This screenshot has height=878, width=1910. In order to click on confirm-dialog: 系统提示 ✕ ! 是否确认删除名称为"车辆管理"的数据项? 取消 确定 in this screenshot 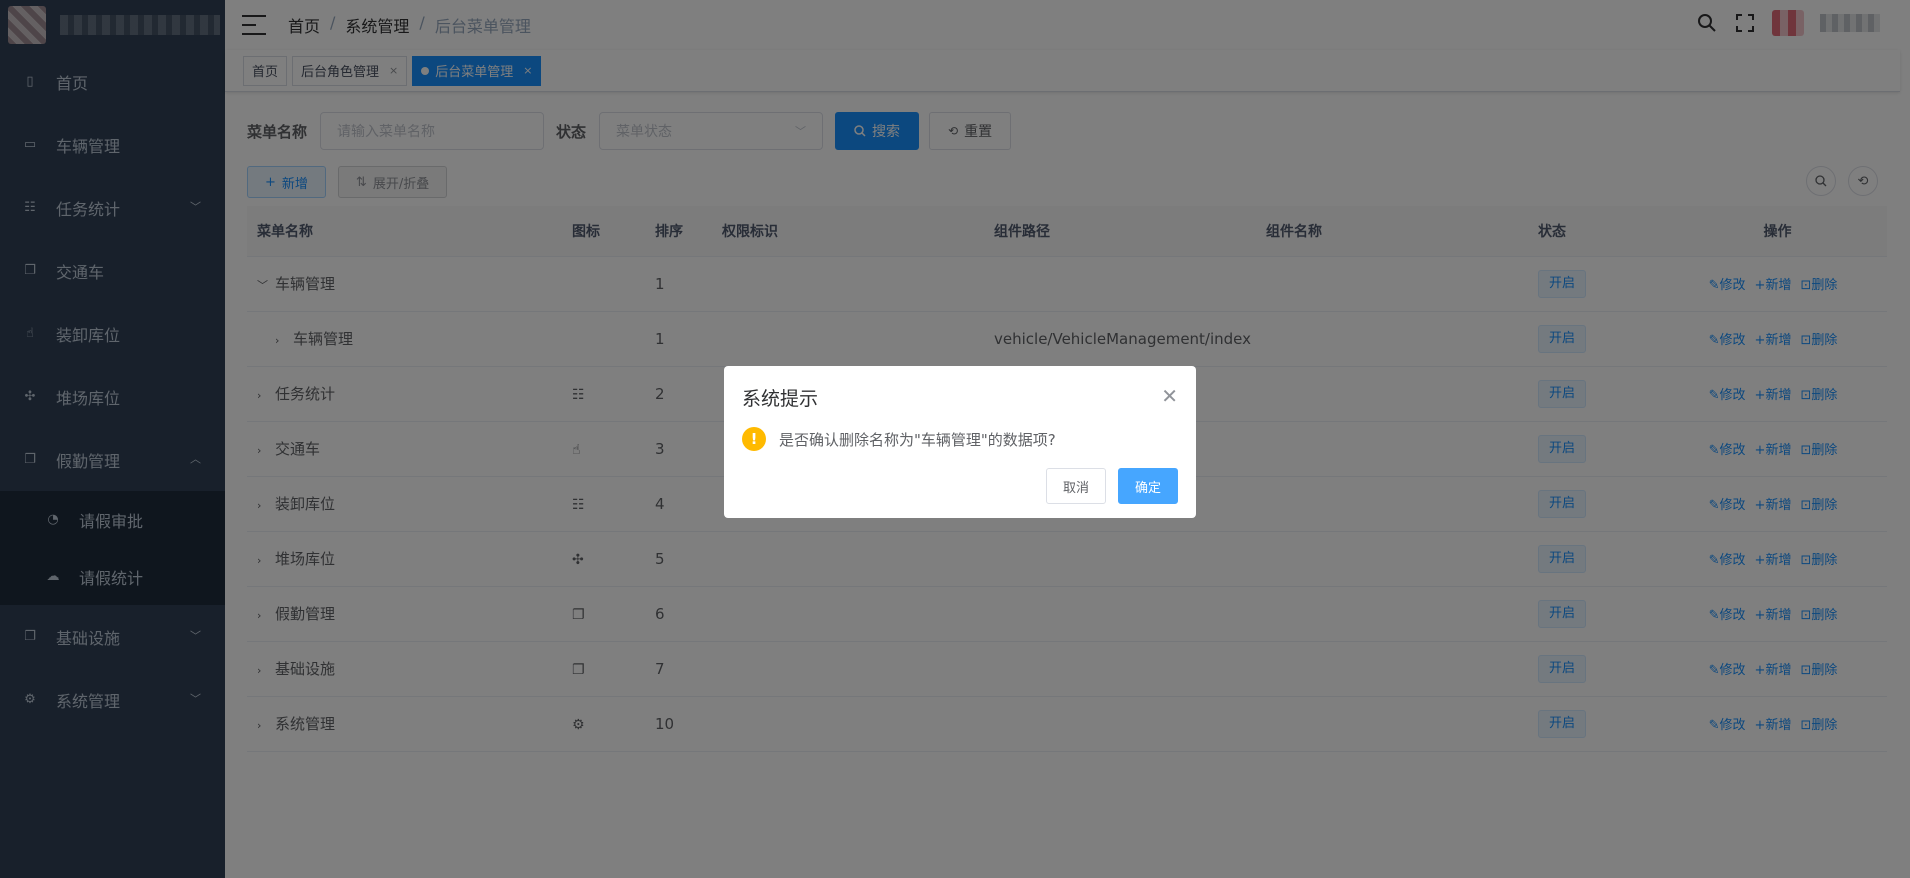, I will do `click(960, 442)`.